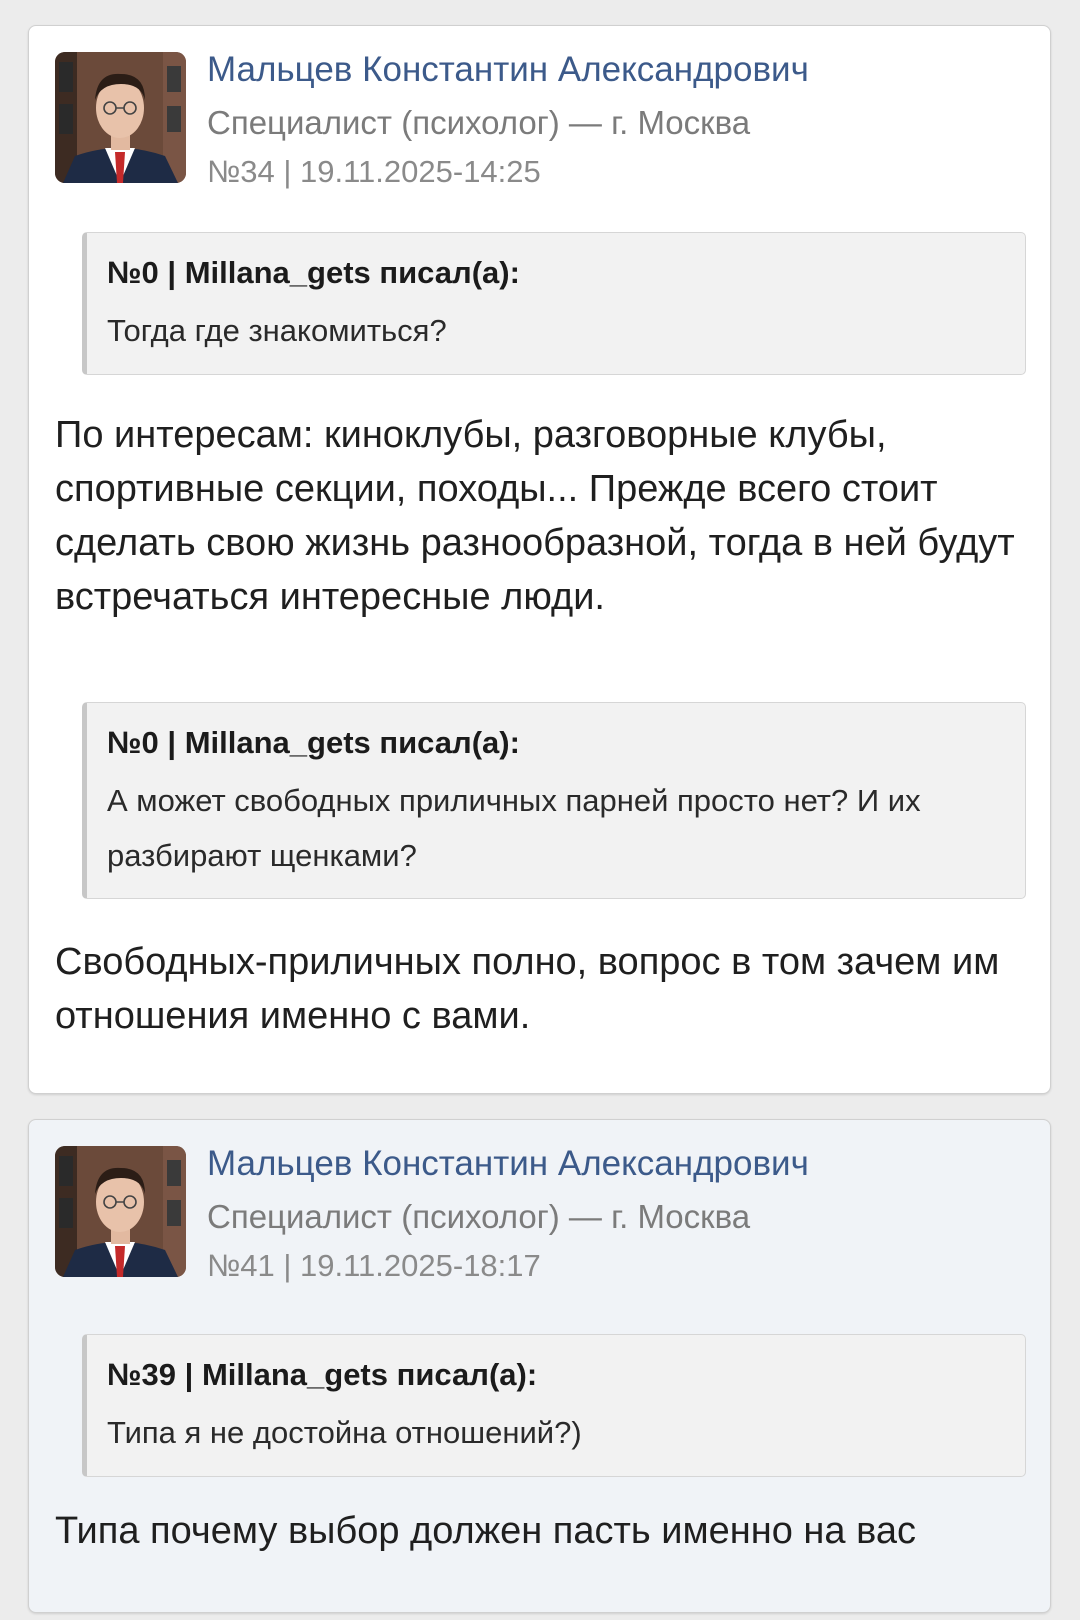 The height and width of the screenshot is (1620, 1080). I want to click on quote-header: №39 | Millana_gets писал(а):, so click(557, 1375).